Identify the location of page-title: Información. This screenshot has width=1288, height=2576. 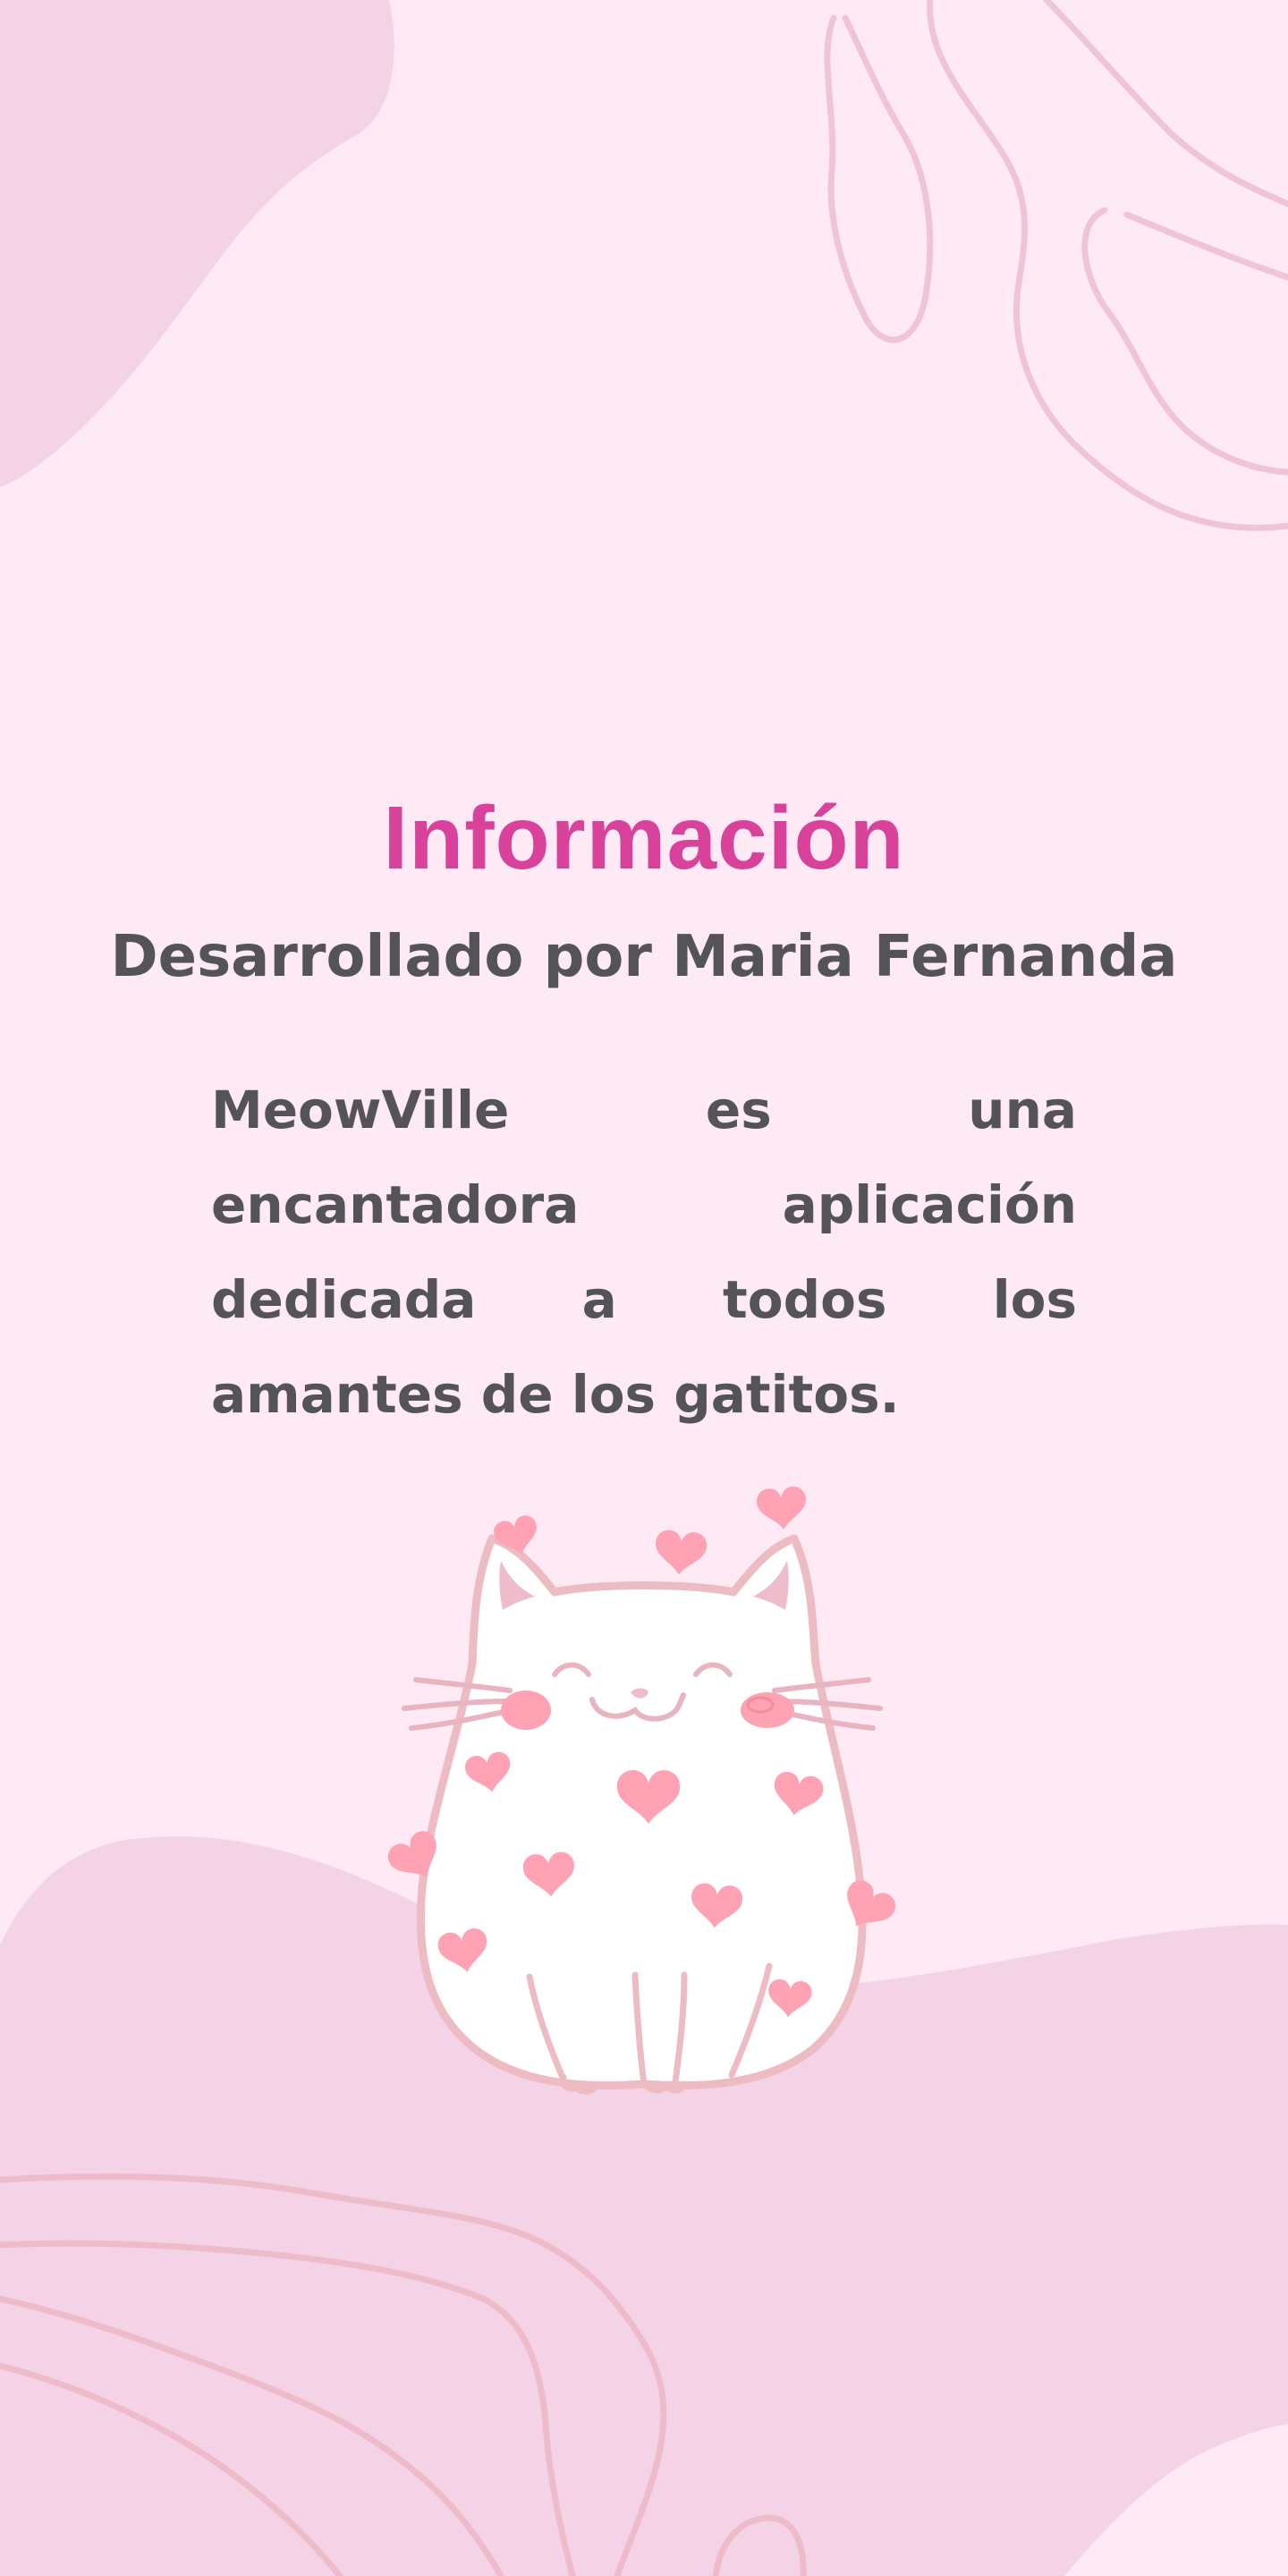
(644, 838).